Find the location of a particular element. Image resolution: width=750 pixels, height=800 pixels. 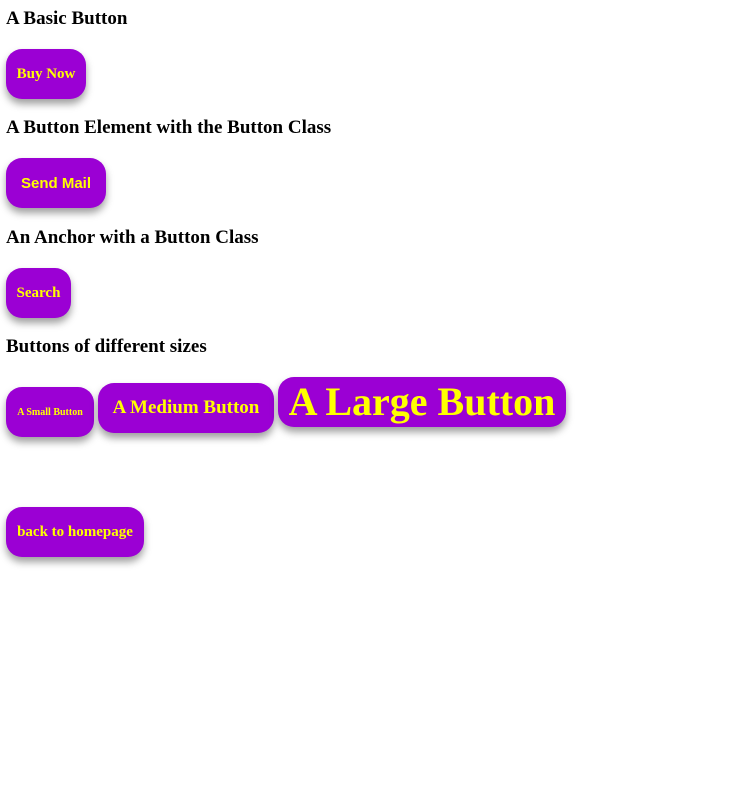

small-button: A Small Button is located at coordinates (50, 412).